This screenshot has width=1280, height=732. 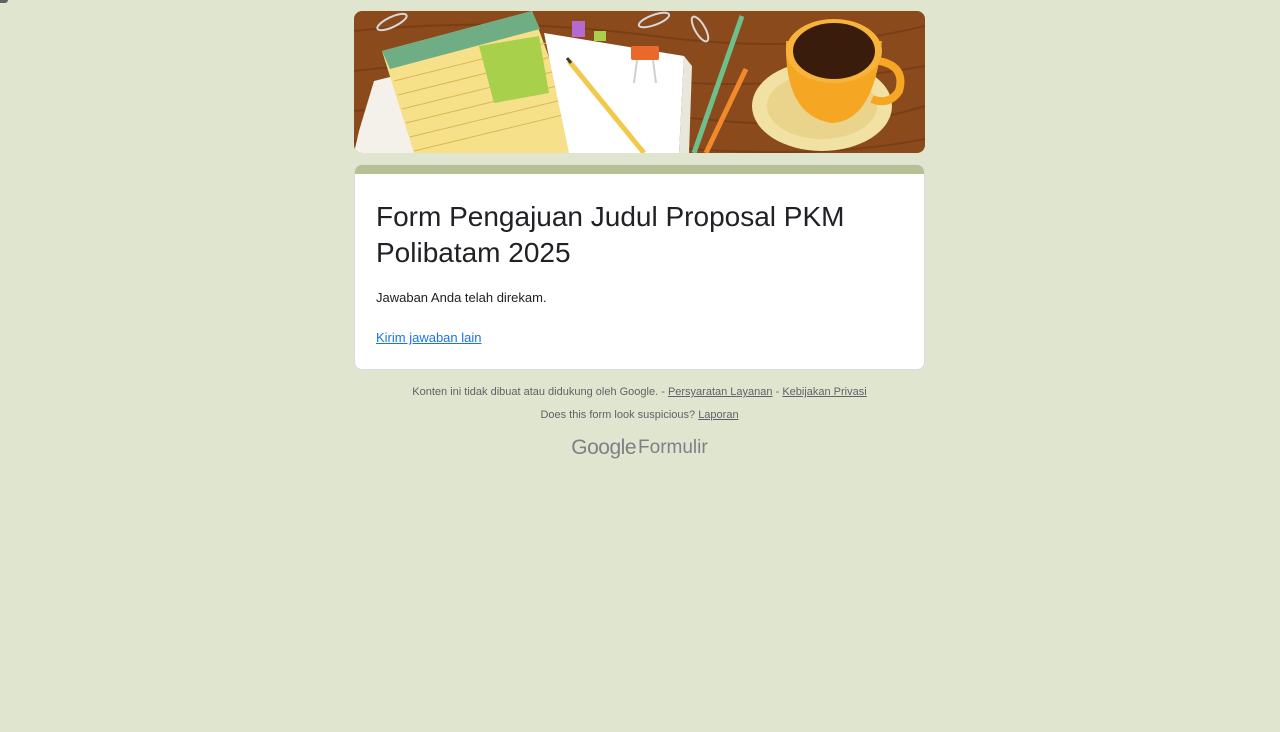 What do you see at coordinates (639, 82) in the screenshot?
I see `header-image` at bounding box center [639, 82].